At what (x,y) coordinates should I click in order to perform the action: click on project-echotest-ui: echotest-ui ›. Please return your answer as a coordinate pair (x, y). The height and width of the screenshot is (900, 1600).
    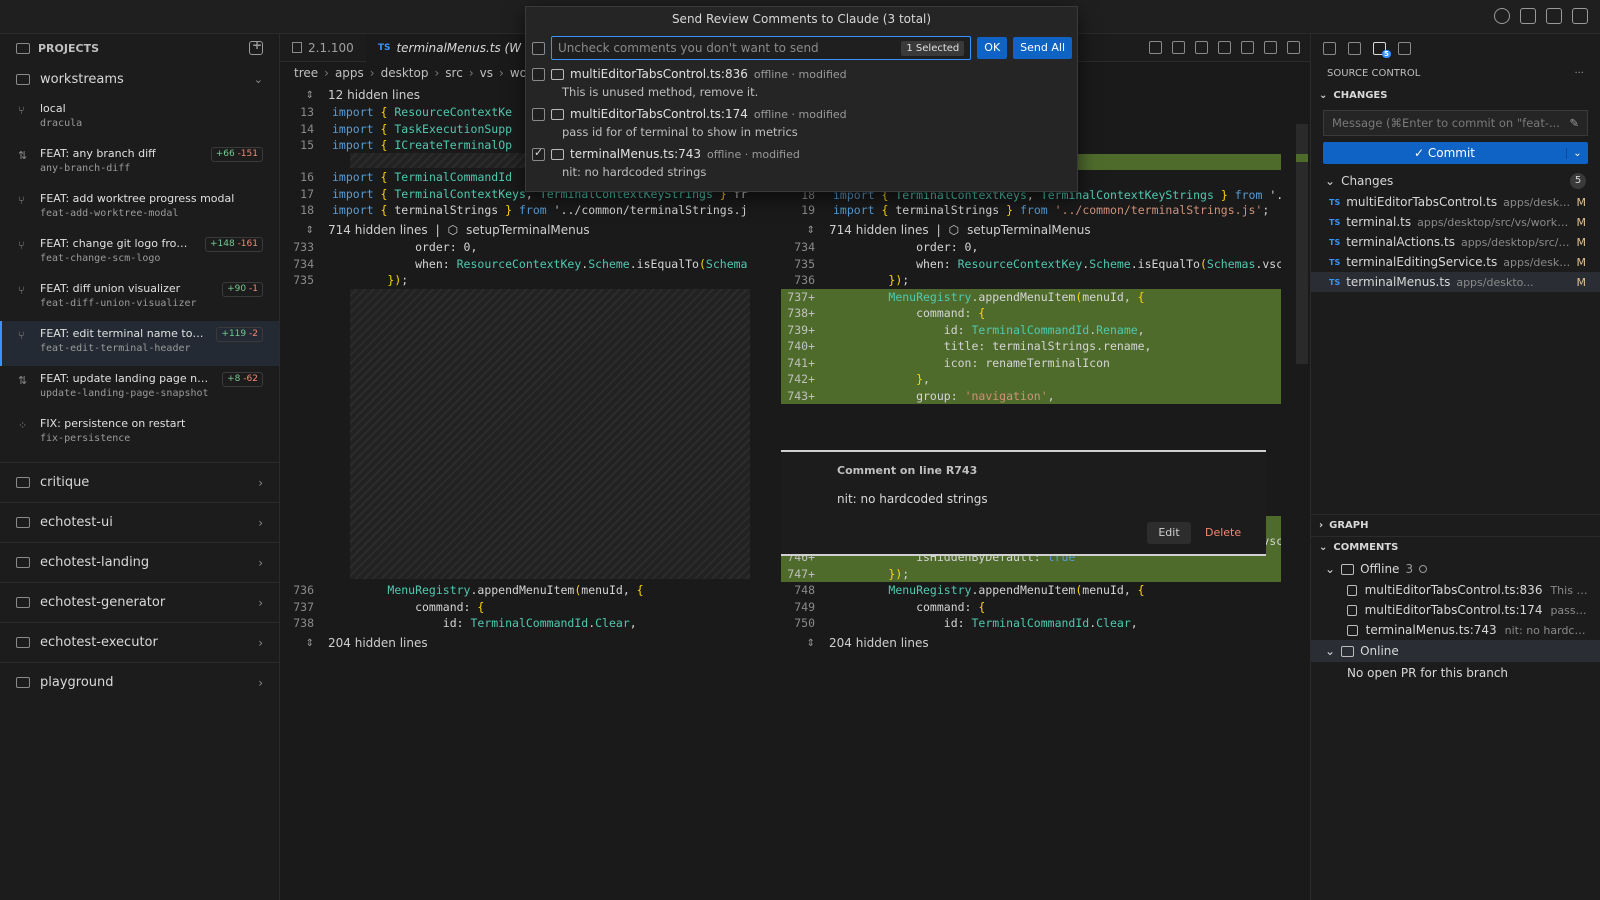
    Looking at the image, I should click on (139, 522).